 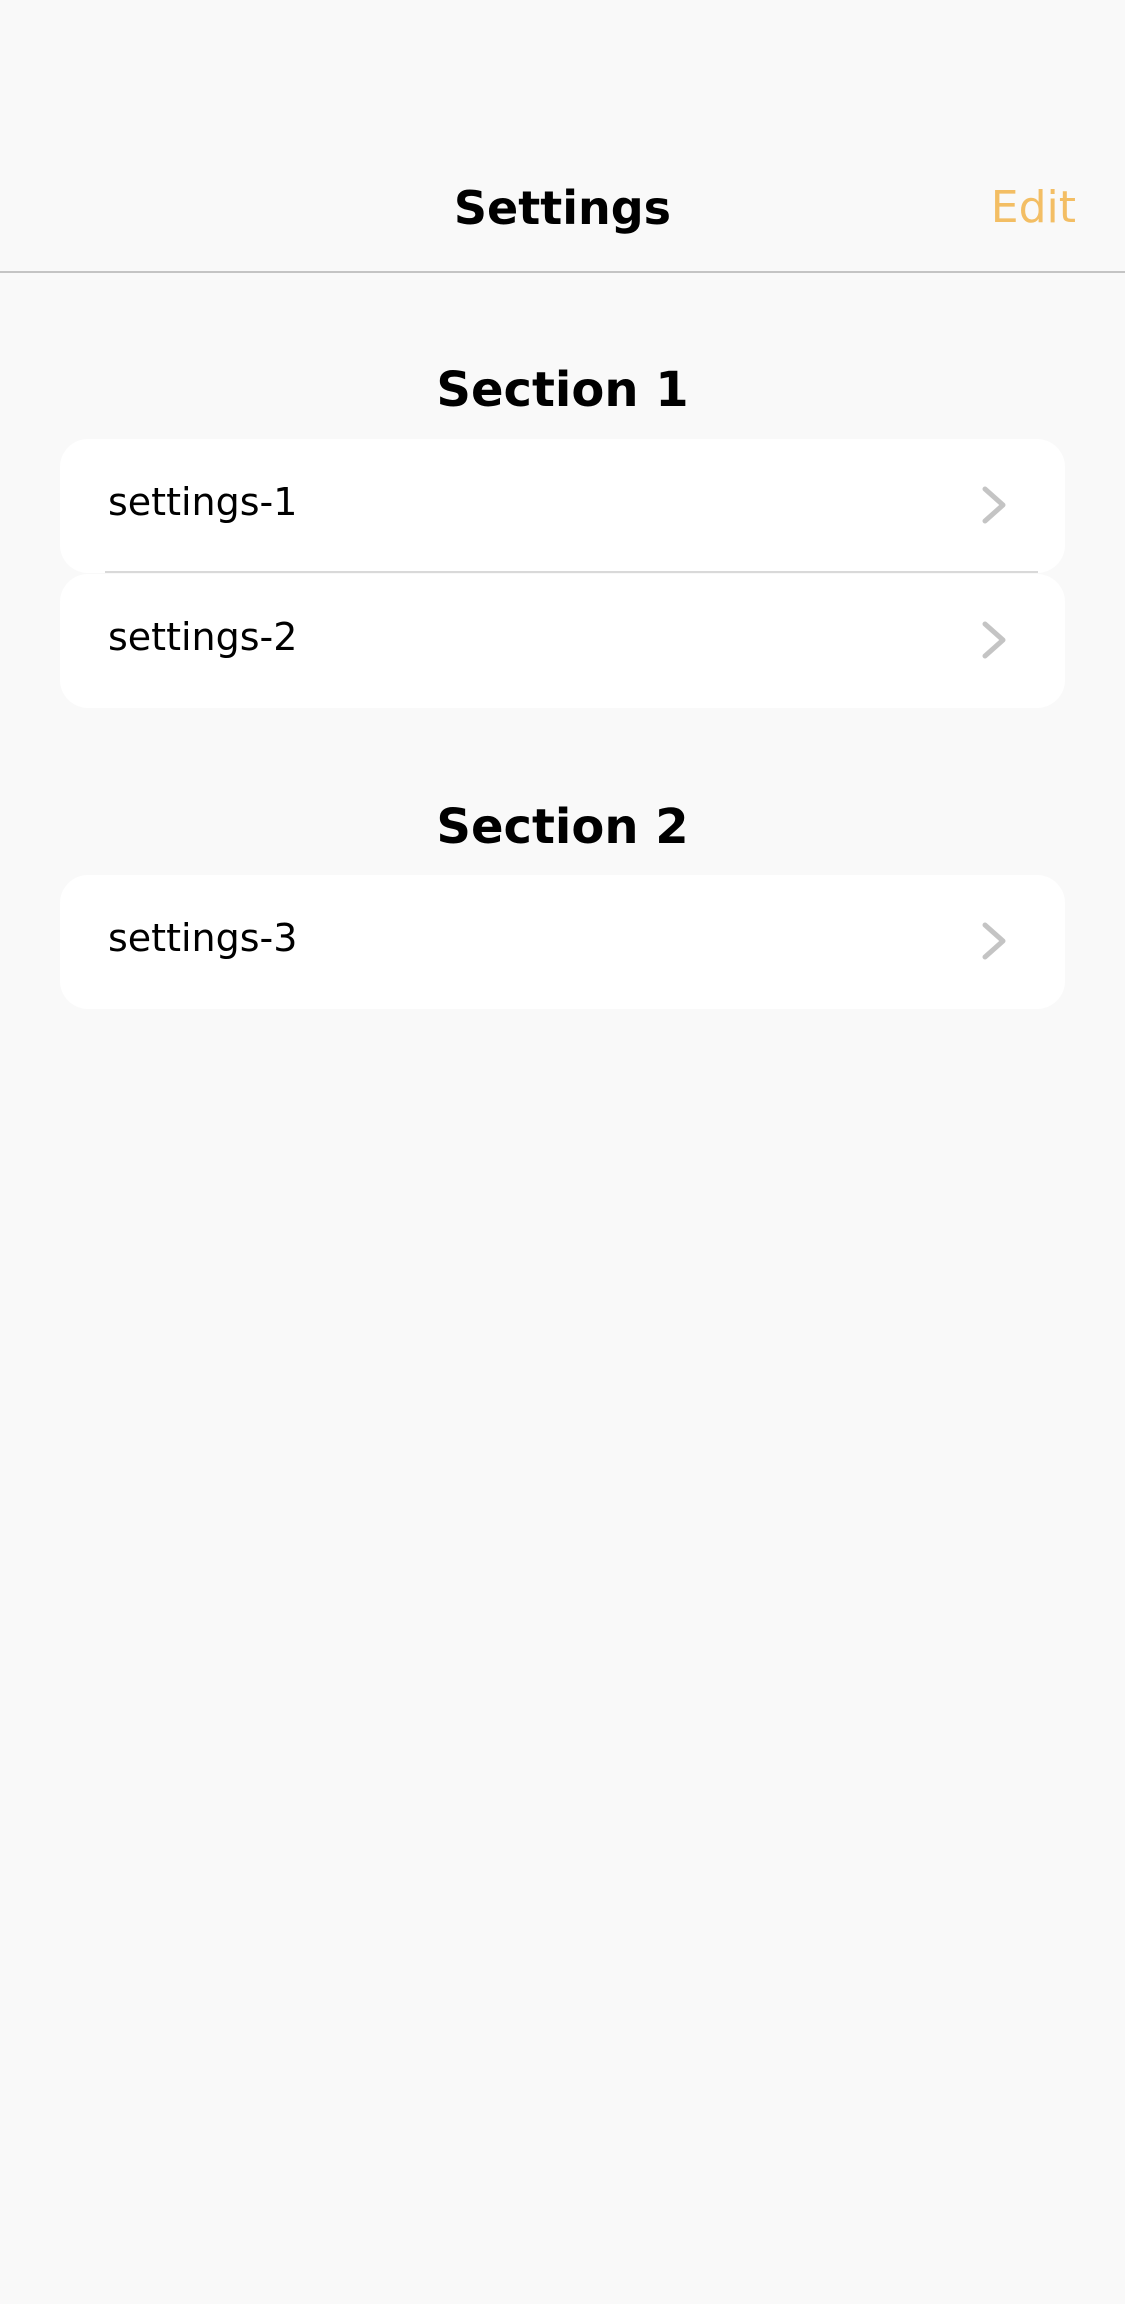 What do you see at coordinates (562, 942) in the screenshot?
I see `settings-row: settings-3` at bounding box center [562, 942].